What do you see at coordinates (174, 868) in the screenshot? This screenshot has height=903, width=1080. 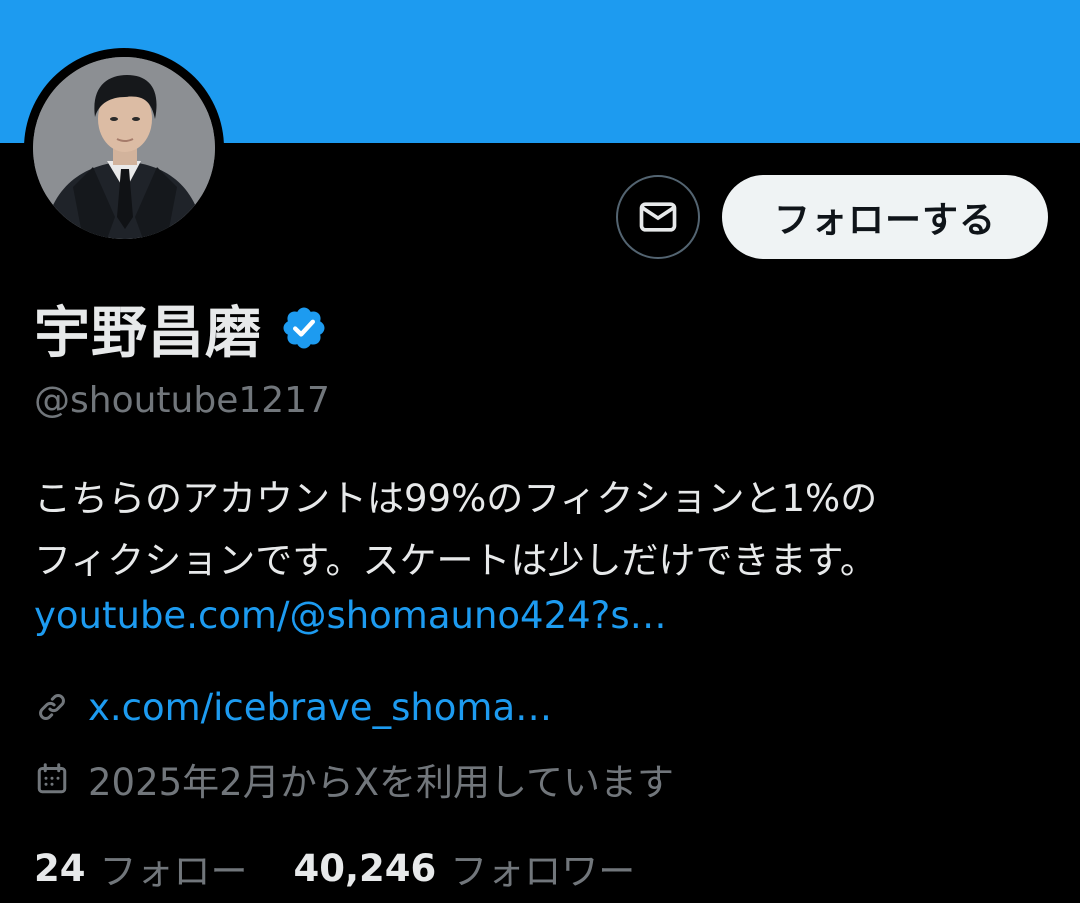 I see `following-label: フォロー` at bounding box center [174, 868].